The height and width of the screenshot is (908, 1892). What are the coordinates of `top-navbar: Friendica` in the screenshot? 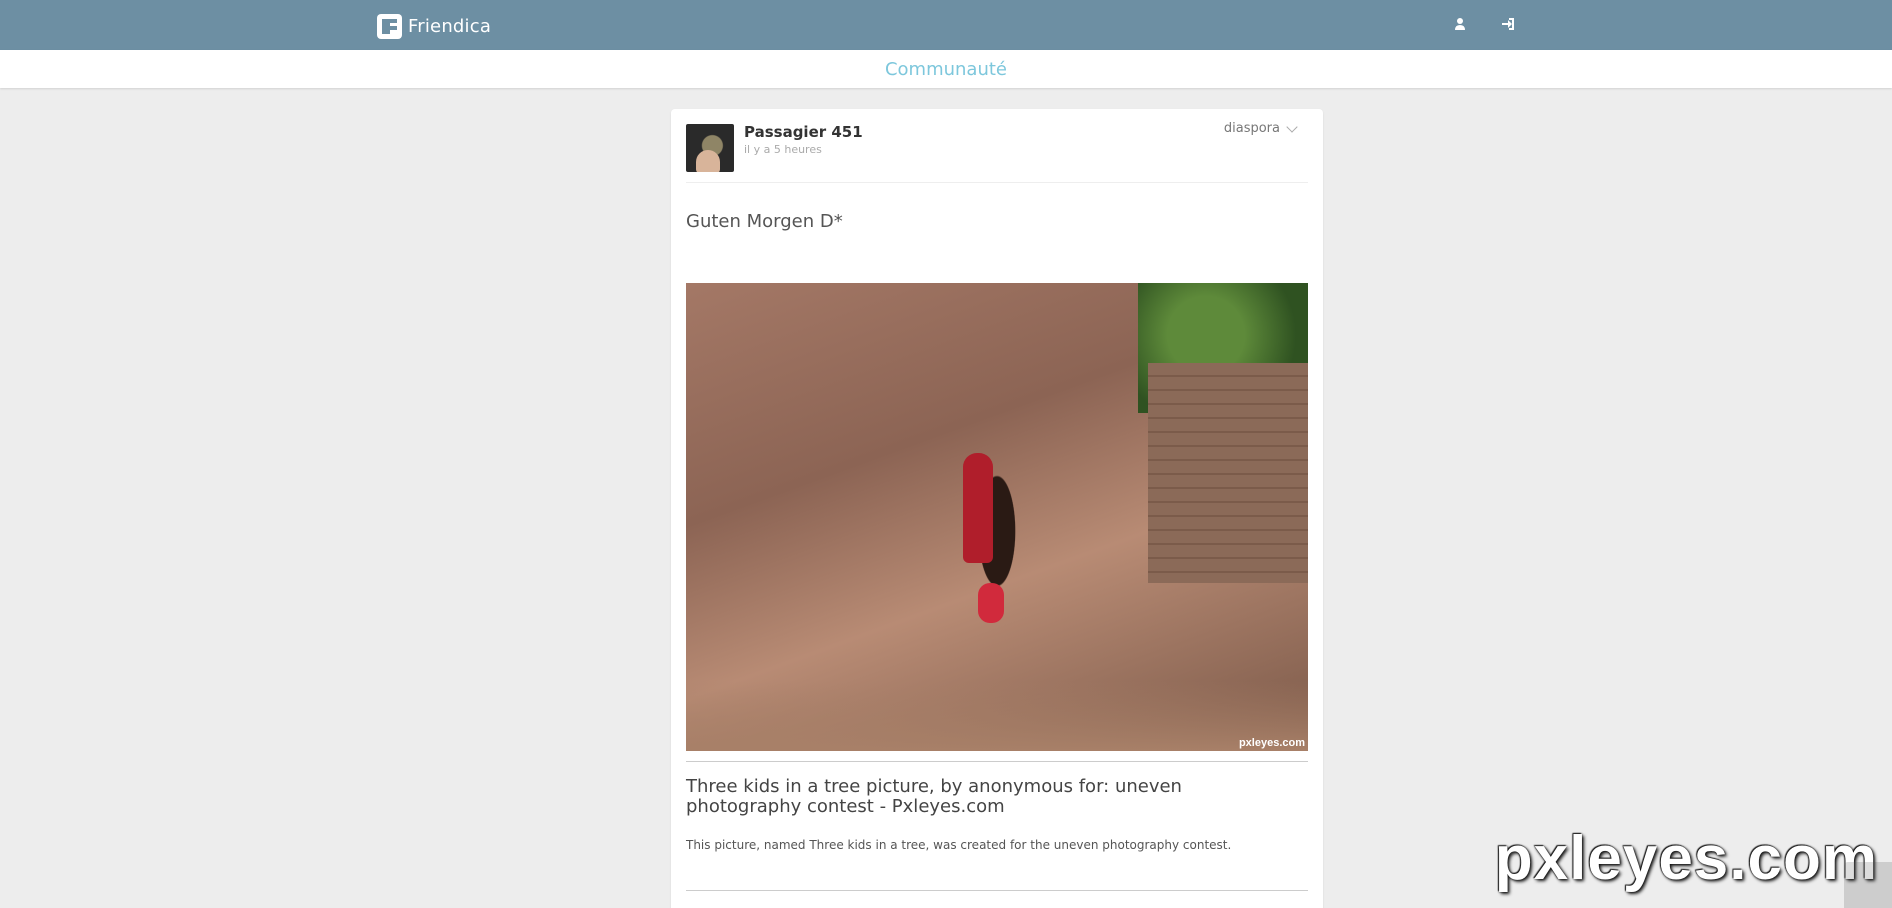 It's located at (946, 25).